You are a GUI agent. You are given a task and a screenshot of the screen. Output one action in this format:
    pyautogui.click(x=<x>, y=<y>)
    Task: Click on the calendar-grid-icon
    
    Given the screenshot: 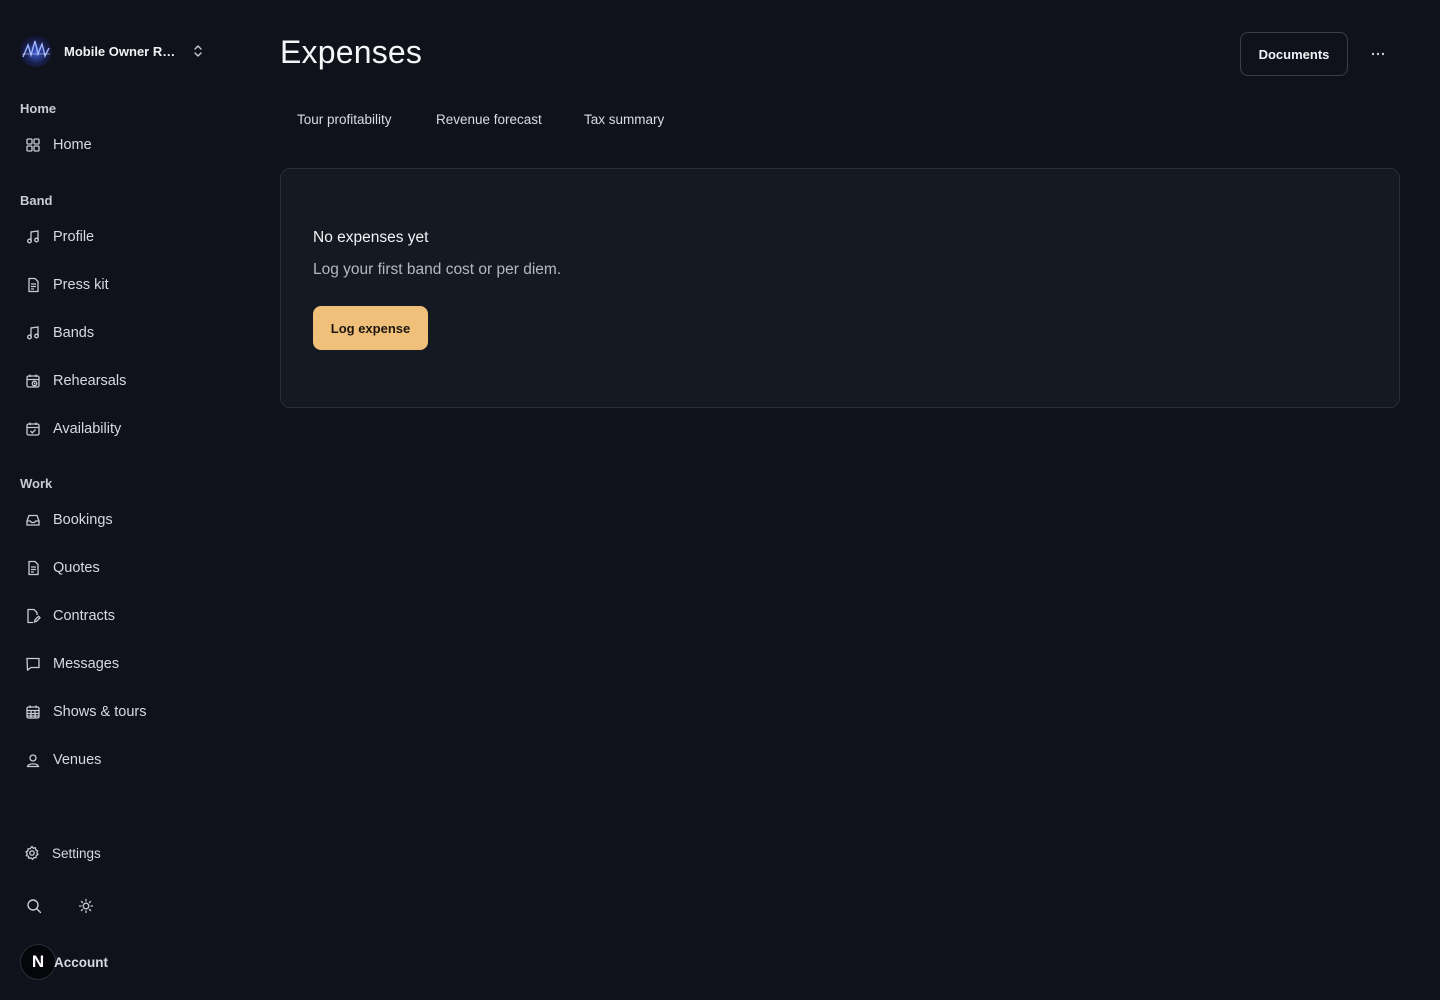 What is the action you would take?
    pyautogui.click(x=33, y=712)
    